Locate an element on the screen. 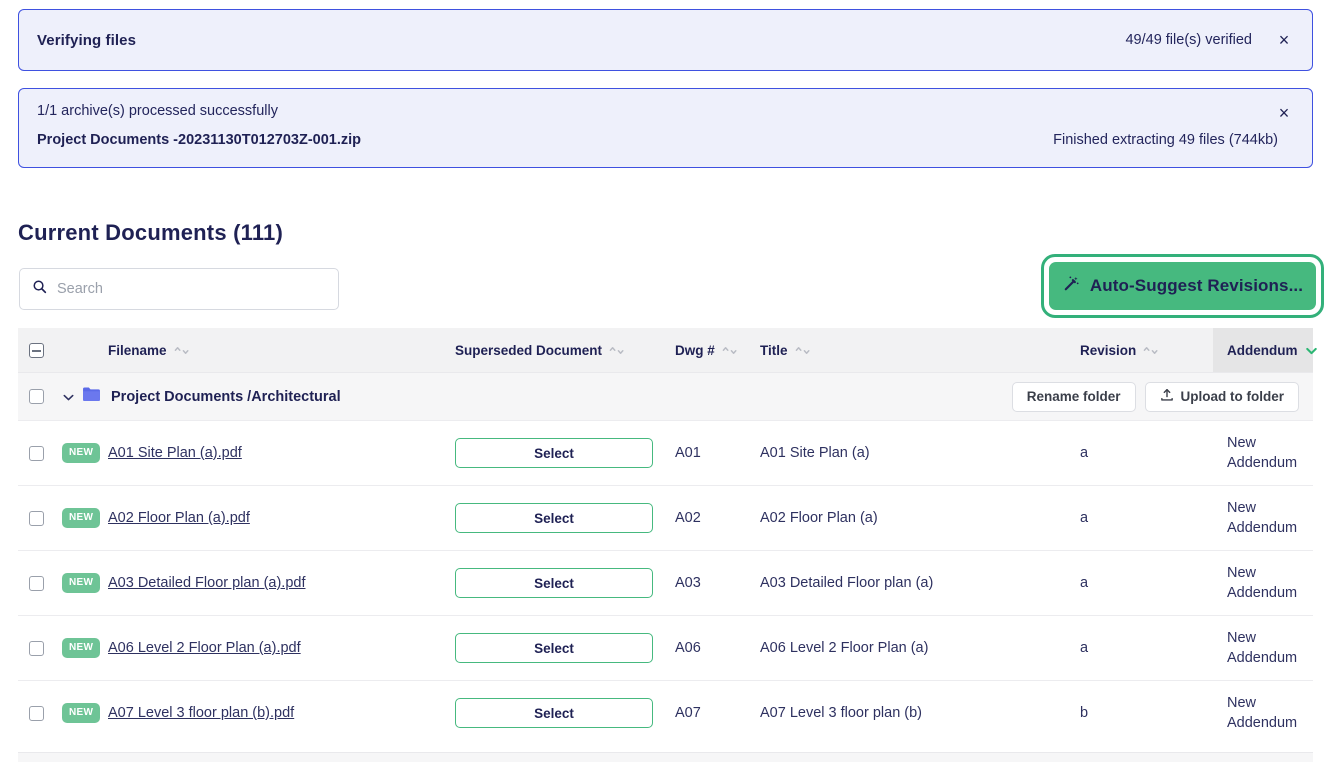  row-filename-cell: A07 Level 3 floor plan (b).pdf is located at coordinates (281, 713).